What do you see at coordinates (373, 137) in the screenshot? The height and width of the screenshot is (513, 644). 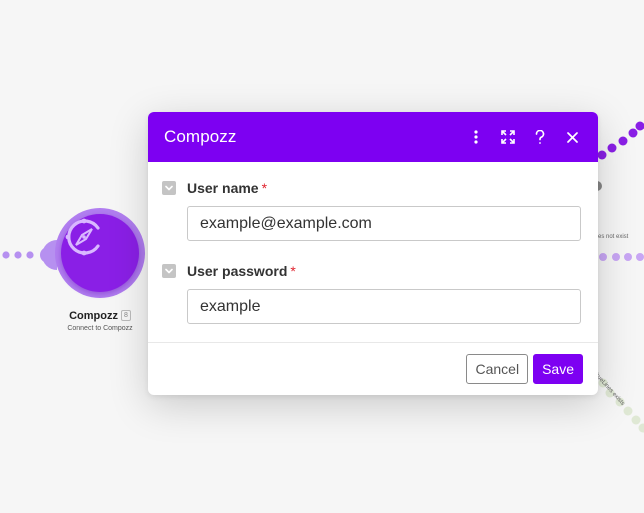 I see `dialog-header: Compozz` at bounding box center [373, 137].